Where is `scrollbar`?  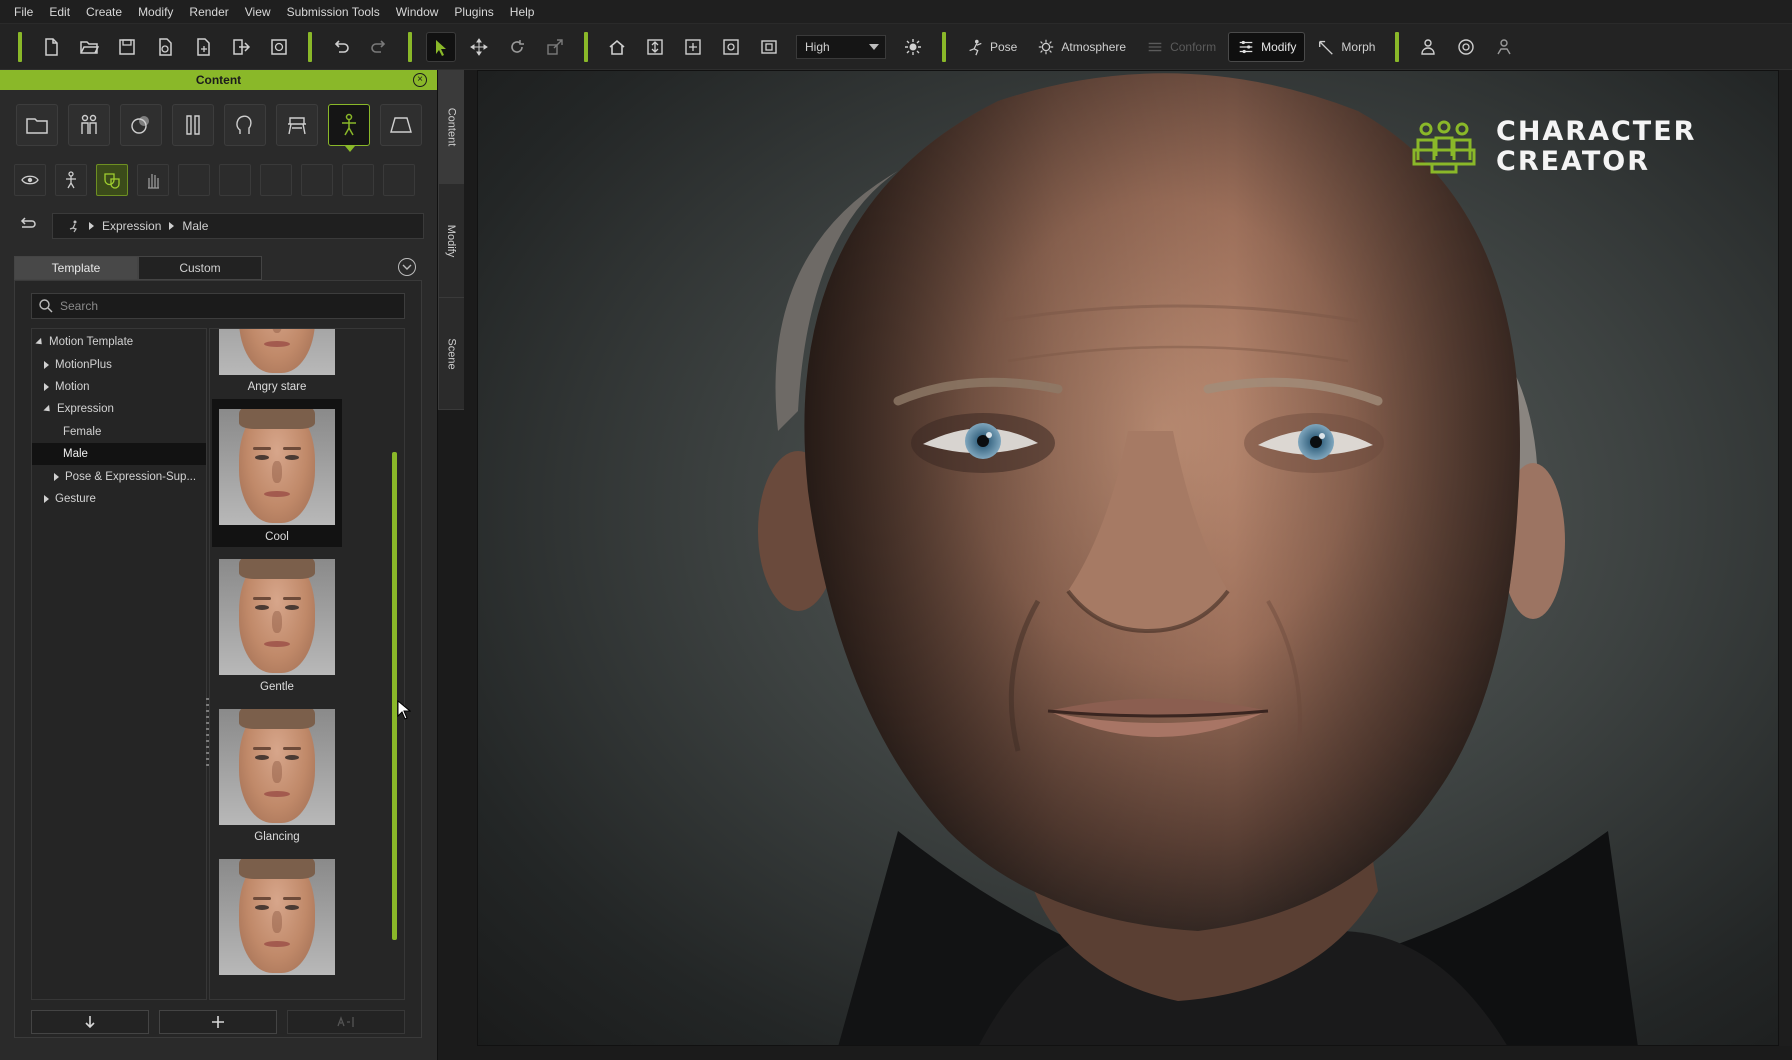
scrollbar is located at coordinates (394, 696).